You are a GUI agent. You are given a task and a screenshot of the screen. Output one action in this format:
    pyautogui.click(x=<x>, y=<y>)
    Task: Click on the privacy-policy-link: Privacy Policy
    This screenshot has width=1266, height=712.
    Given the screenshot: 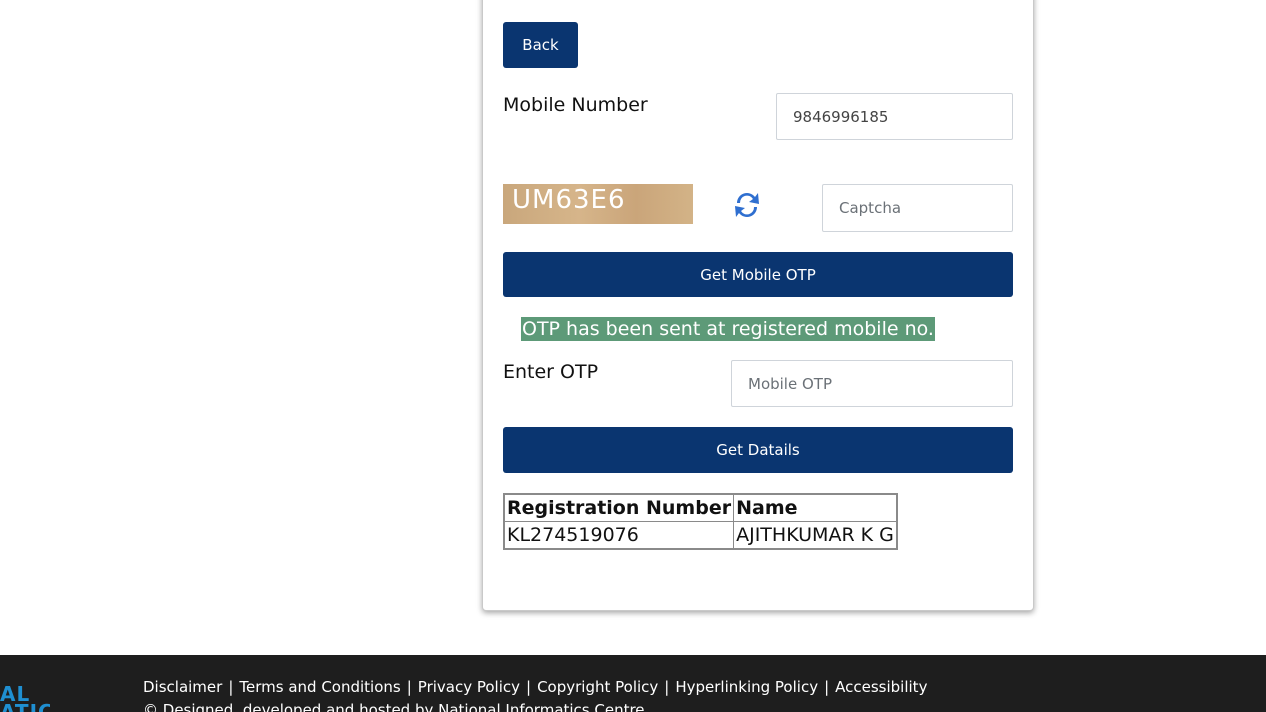 What is the action you would take?
    pyautogui.click(x=469, y=687)
    